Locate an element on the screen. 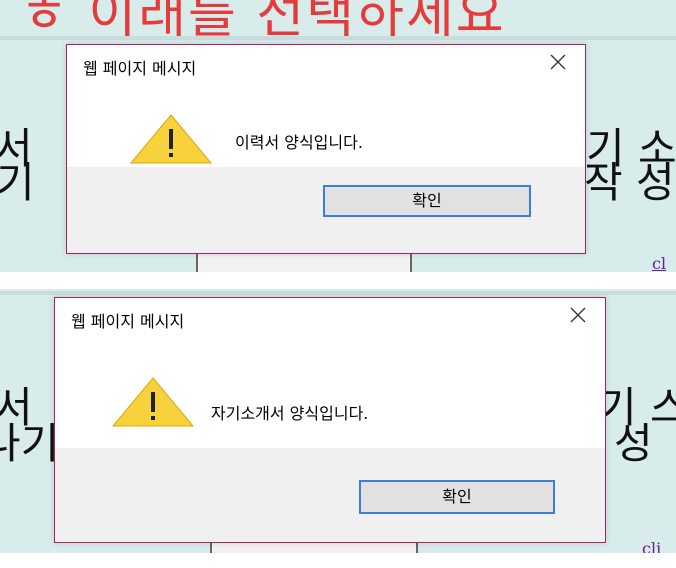  background-text-left-2: 나기 is located at coordinates (30, 443).